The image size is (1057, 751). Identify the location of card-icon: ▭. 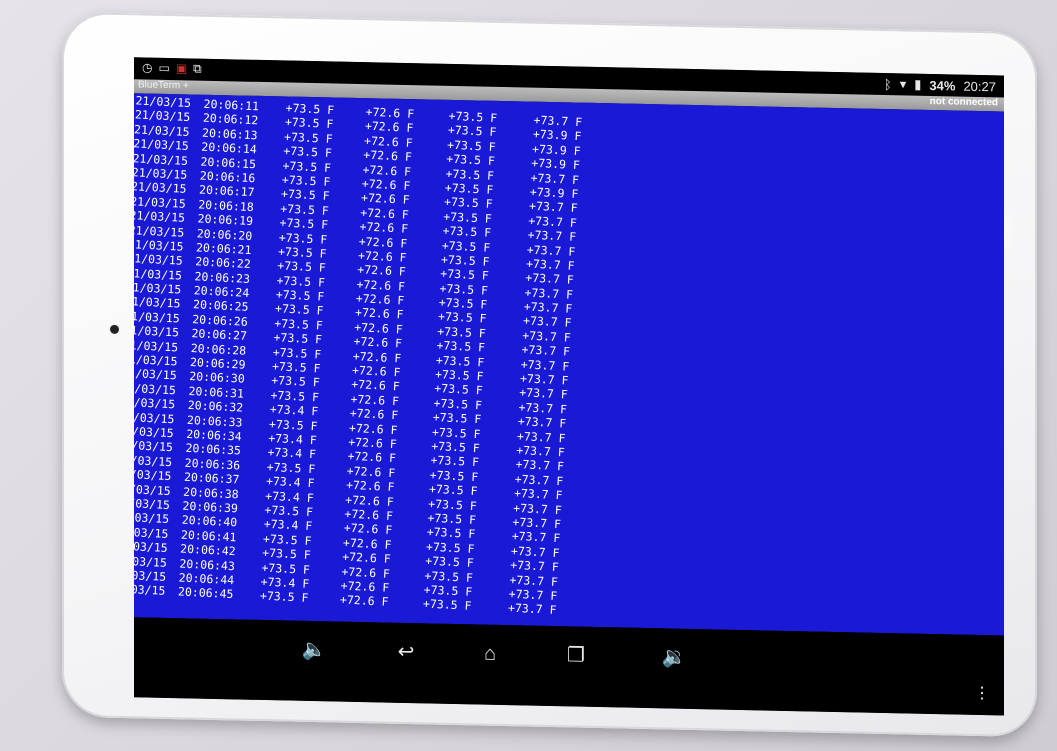
(164, 68).